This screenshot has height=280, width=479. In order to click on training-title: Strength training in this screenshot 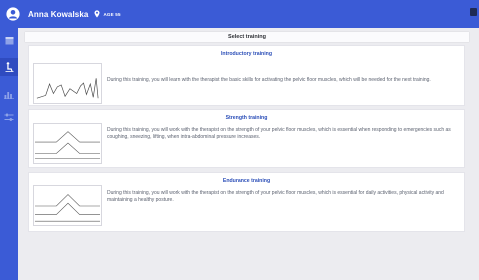, I will do `click(246, 118)`.